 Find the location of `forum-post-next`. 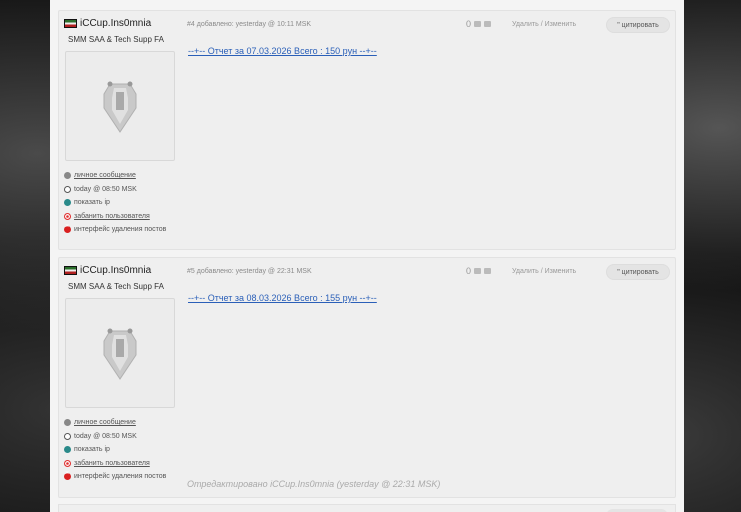

forum-post-next is located at coordinates (367, 508).